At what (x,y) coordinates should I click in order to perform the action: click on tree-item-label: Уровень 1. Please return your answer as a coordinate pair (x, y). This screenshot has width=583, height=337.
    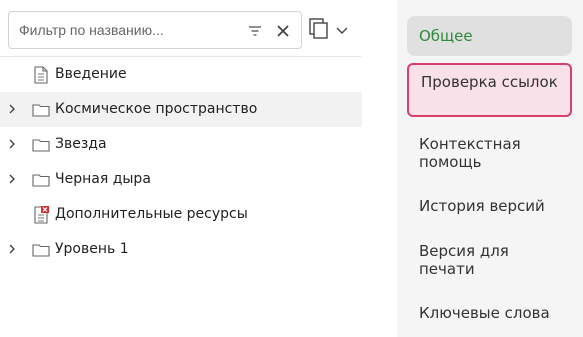
    Looking at the image, I should click on (92, 249).